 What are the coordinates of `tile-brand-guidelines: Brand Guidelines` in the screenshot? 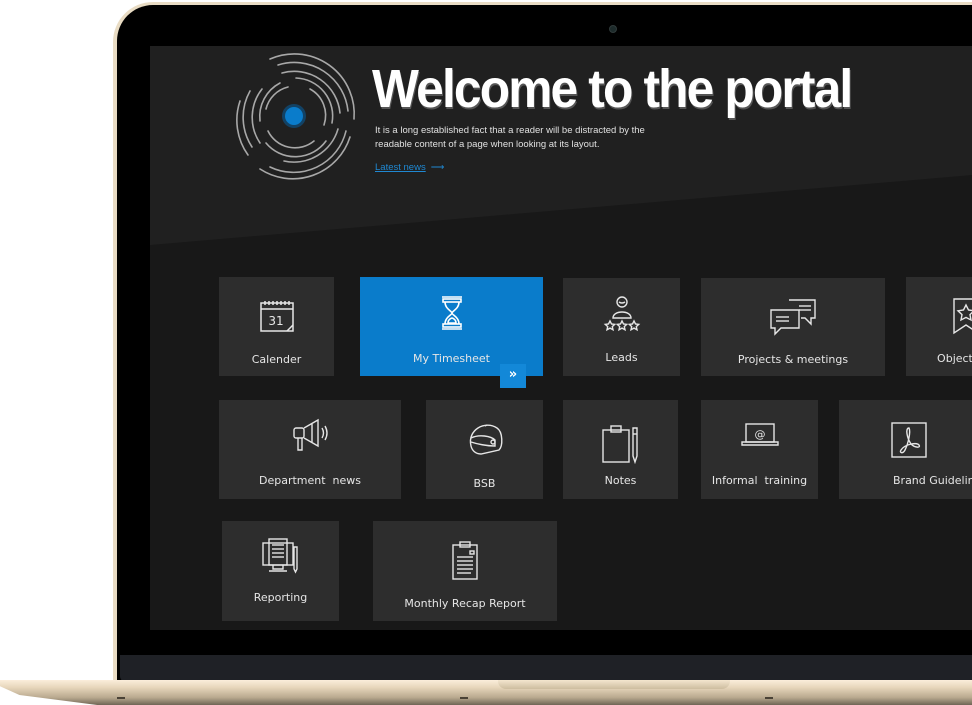 It's located at (905, 449).